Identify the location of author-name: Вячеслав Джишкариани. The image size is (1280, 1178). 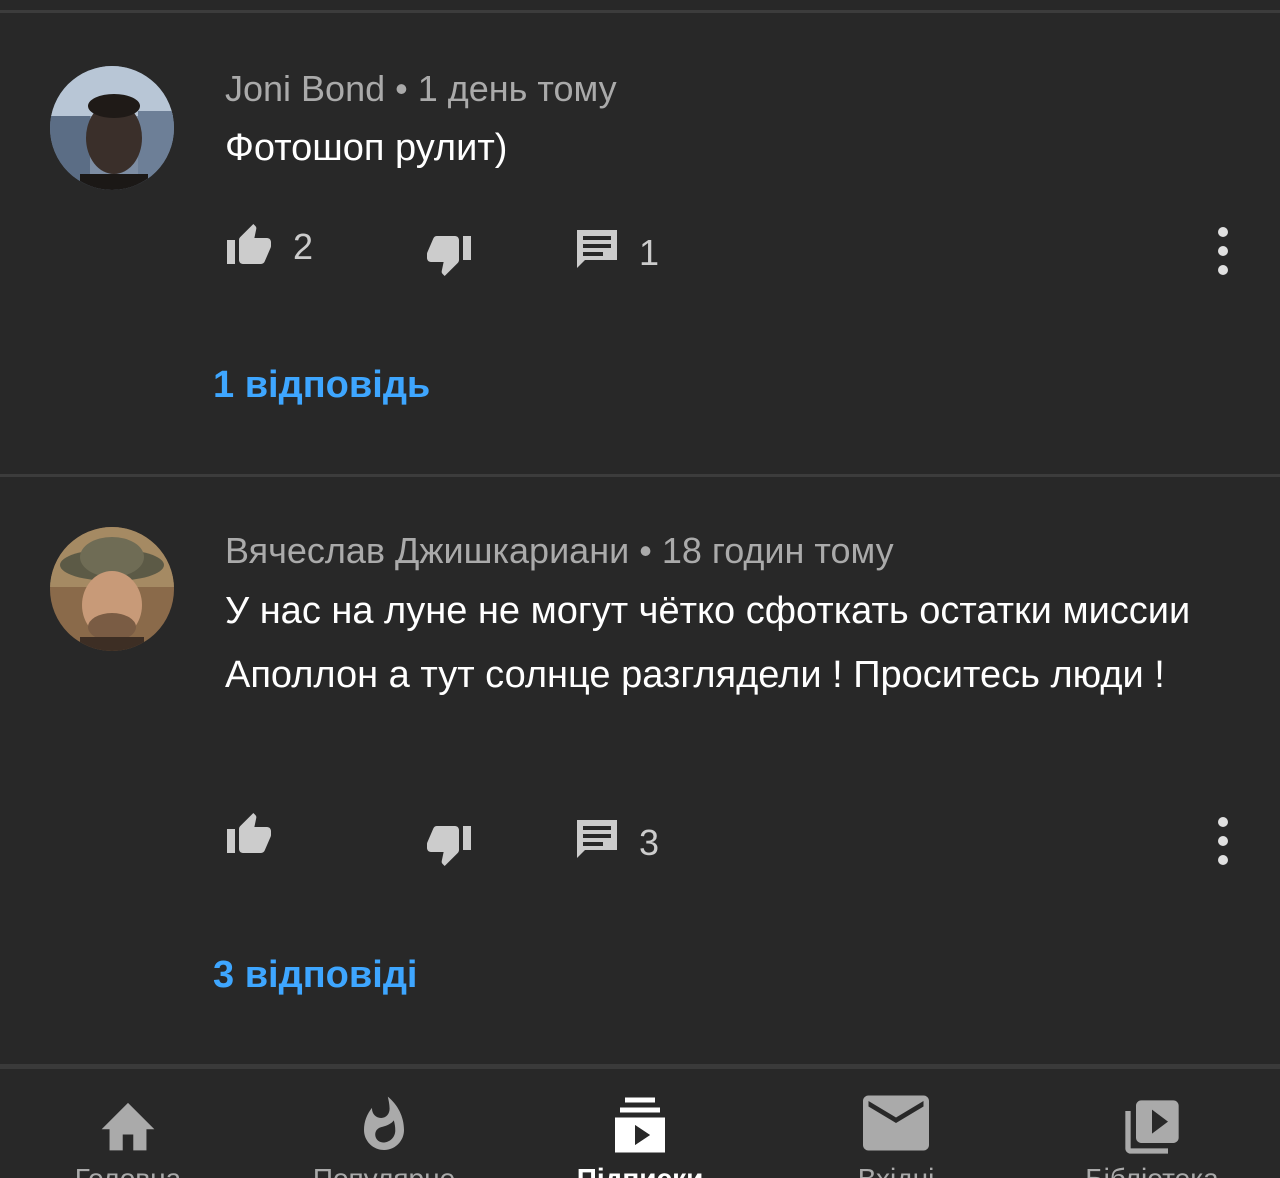
(427, 550).